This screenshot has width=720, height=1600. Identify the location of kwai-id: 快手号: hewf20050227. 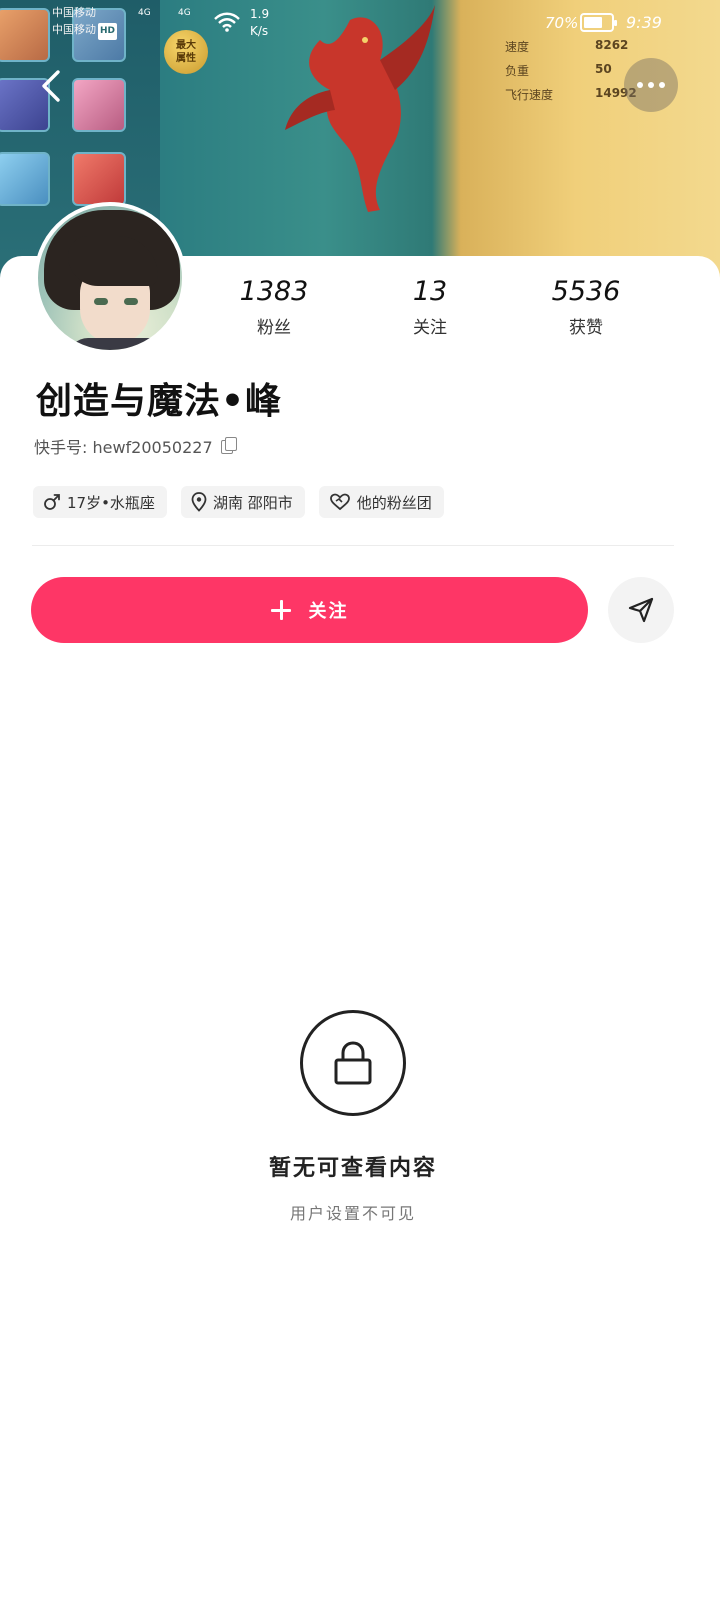
(123, 447).